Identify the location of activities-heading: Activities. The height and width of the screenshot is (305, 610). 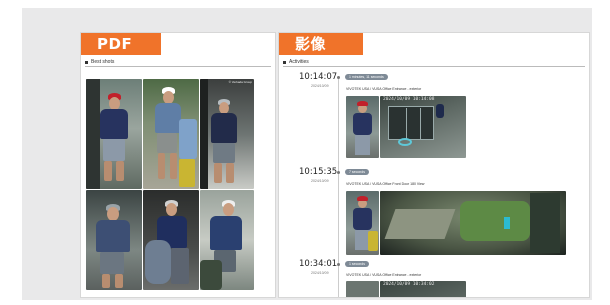
(296, 62).